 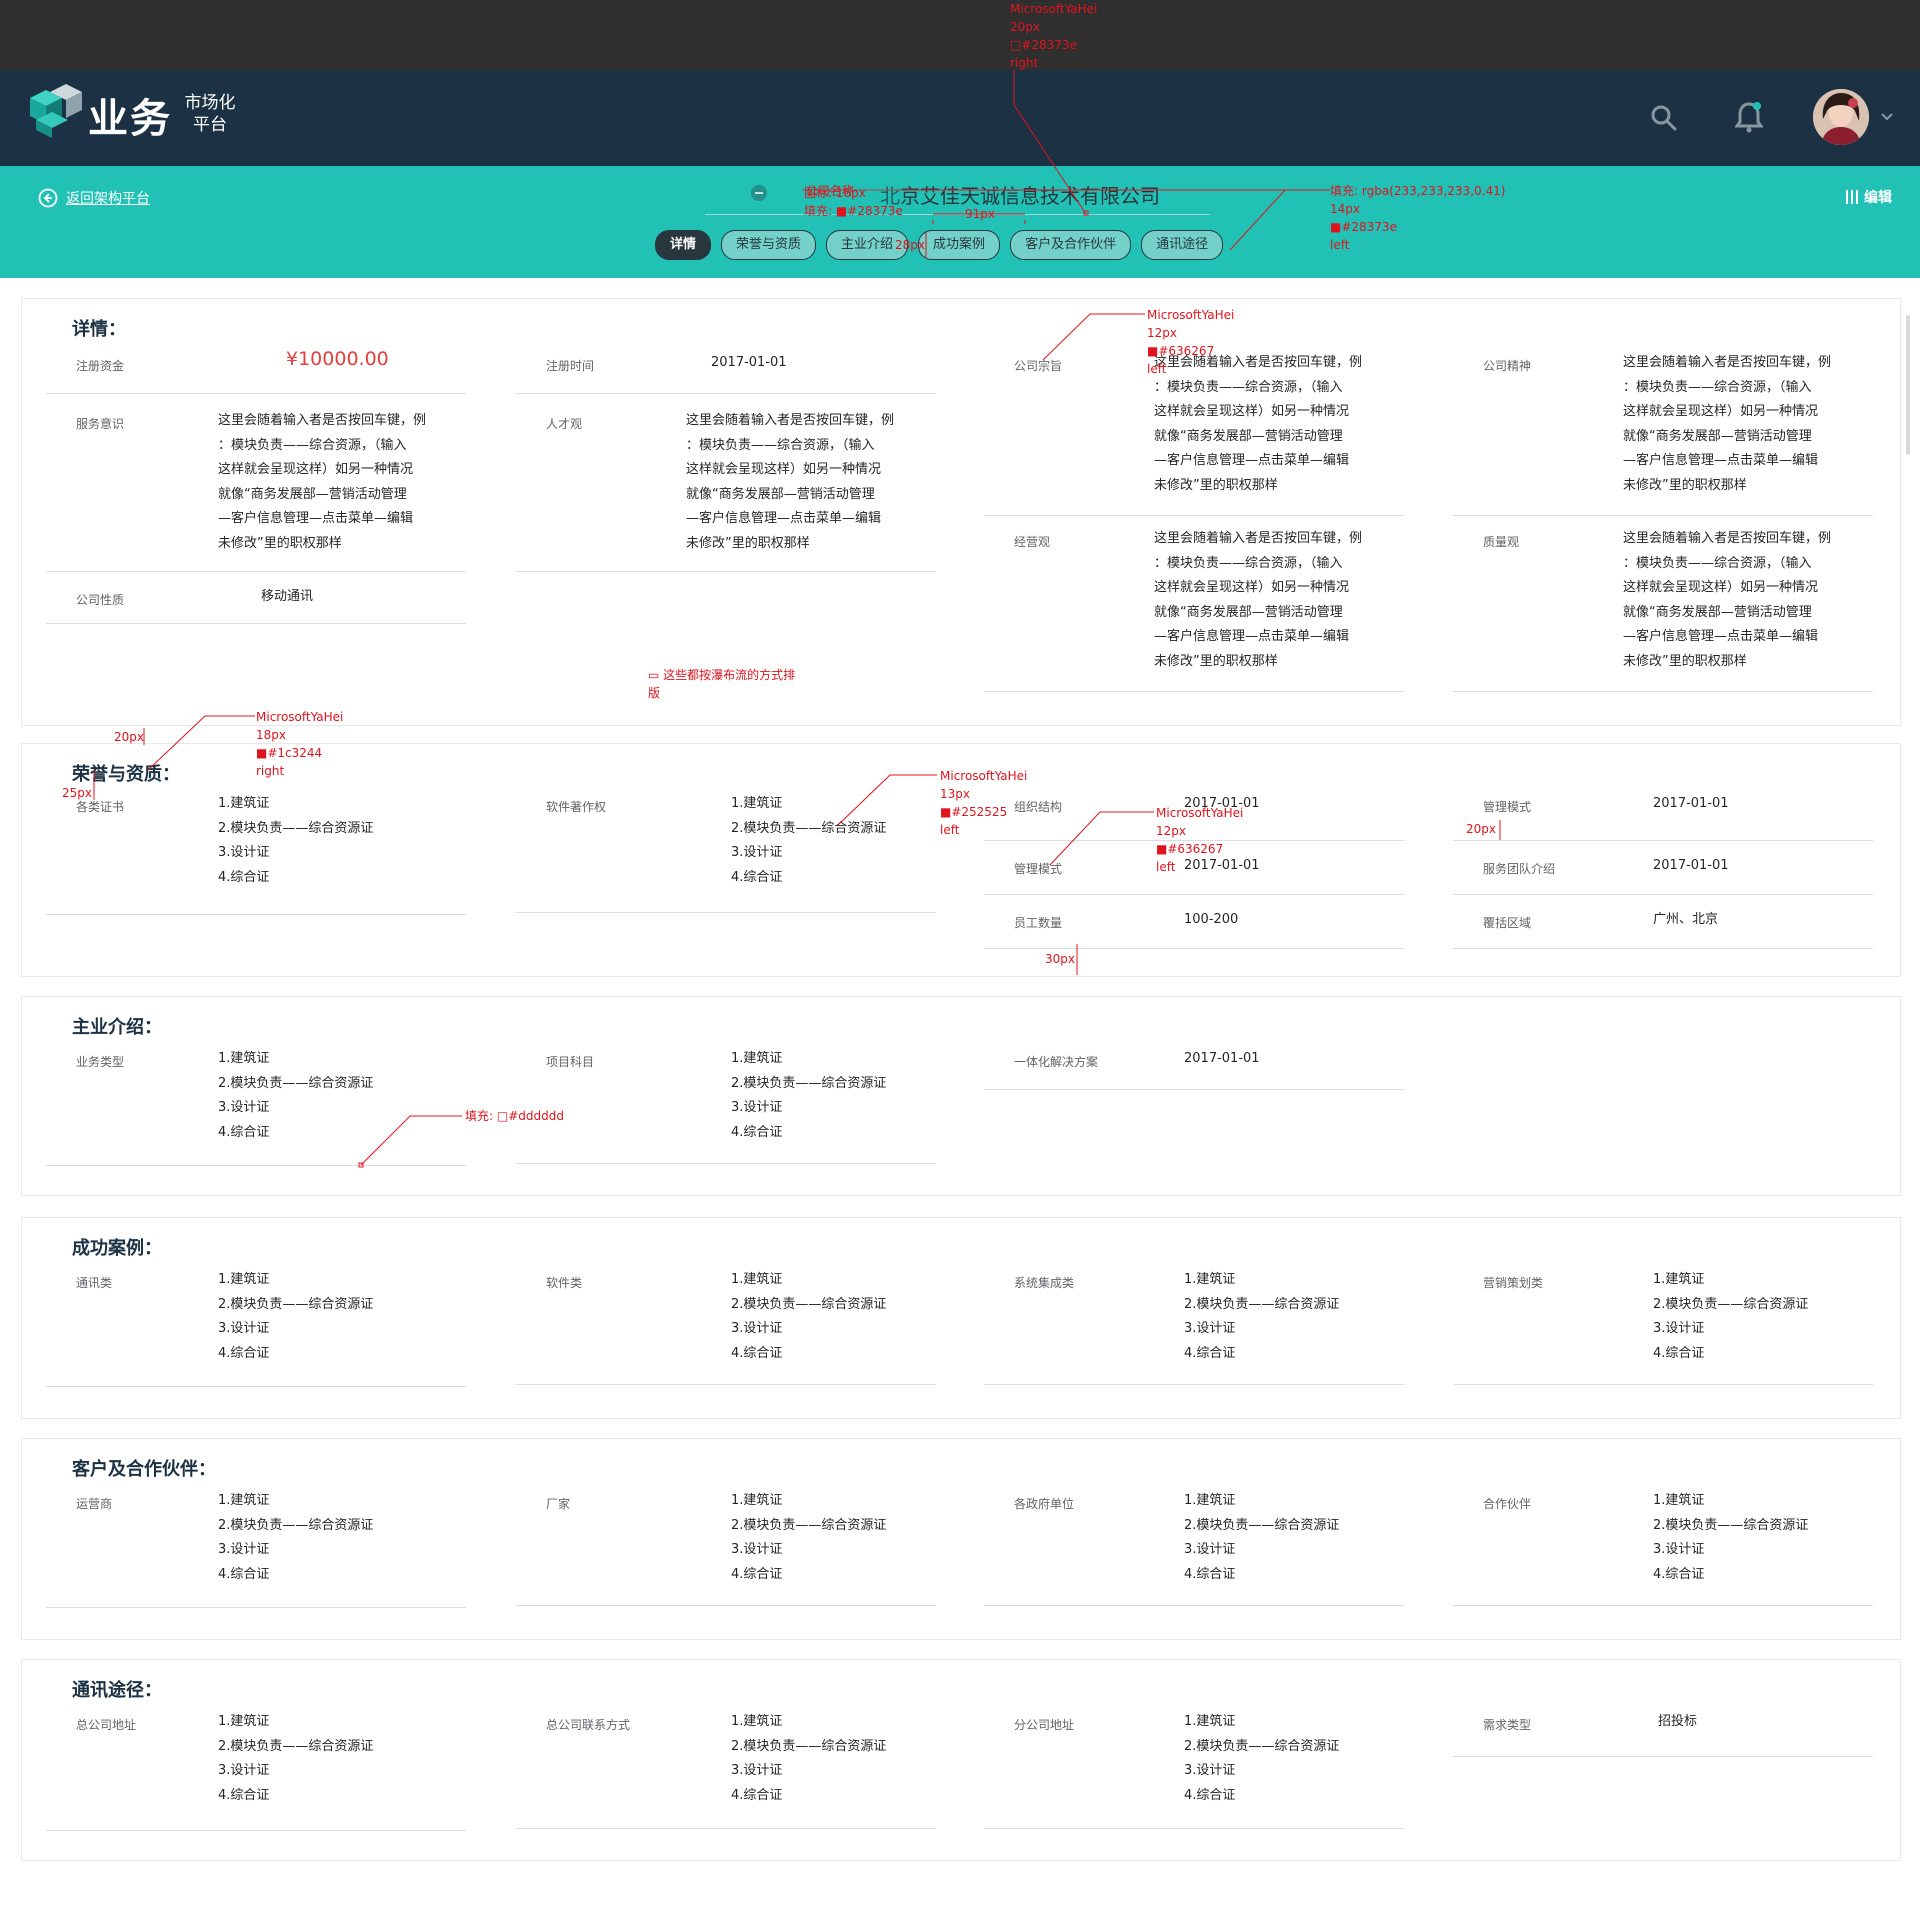 What do you see at coordinates (1663, 1729) in the screenshot?
I see `field-demand-type: 需求类型 招投标` at bounding box center [1663, 1729].